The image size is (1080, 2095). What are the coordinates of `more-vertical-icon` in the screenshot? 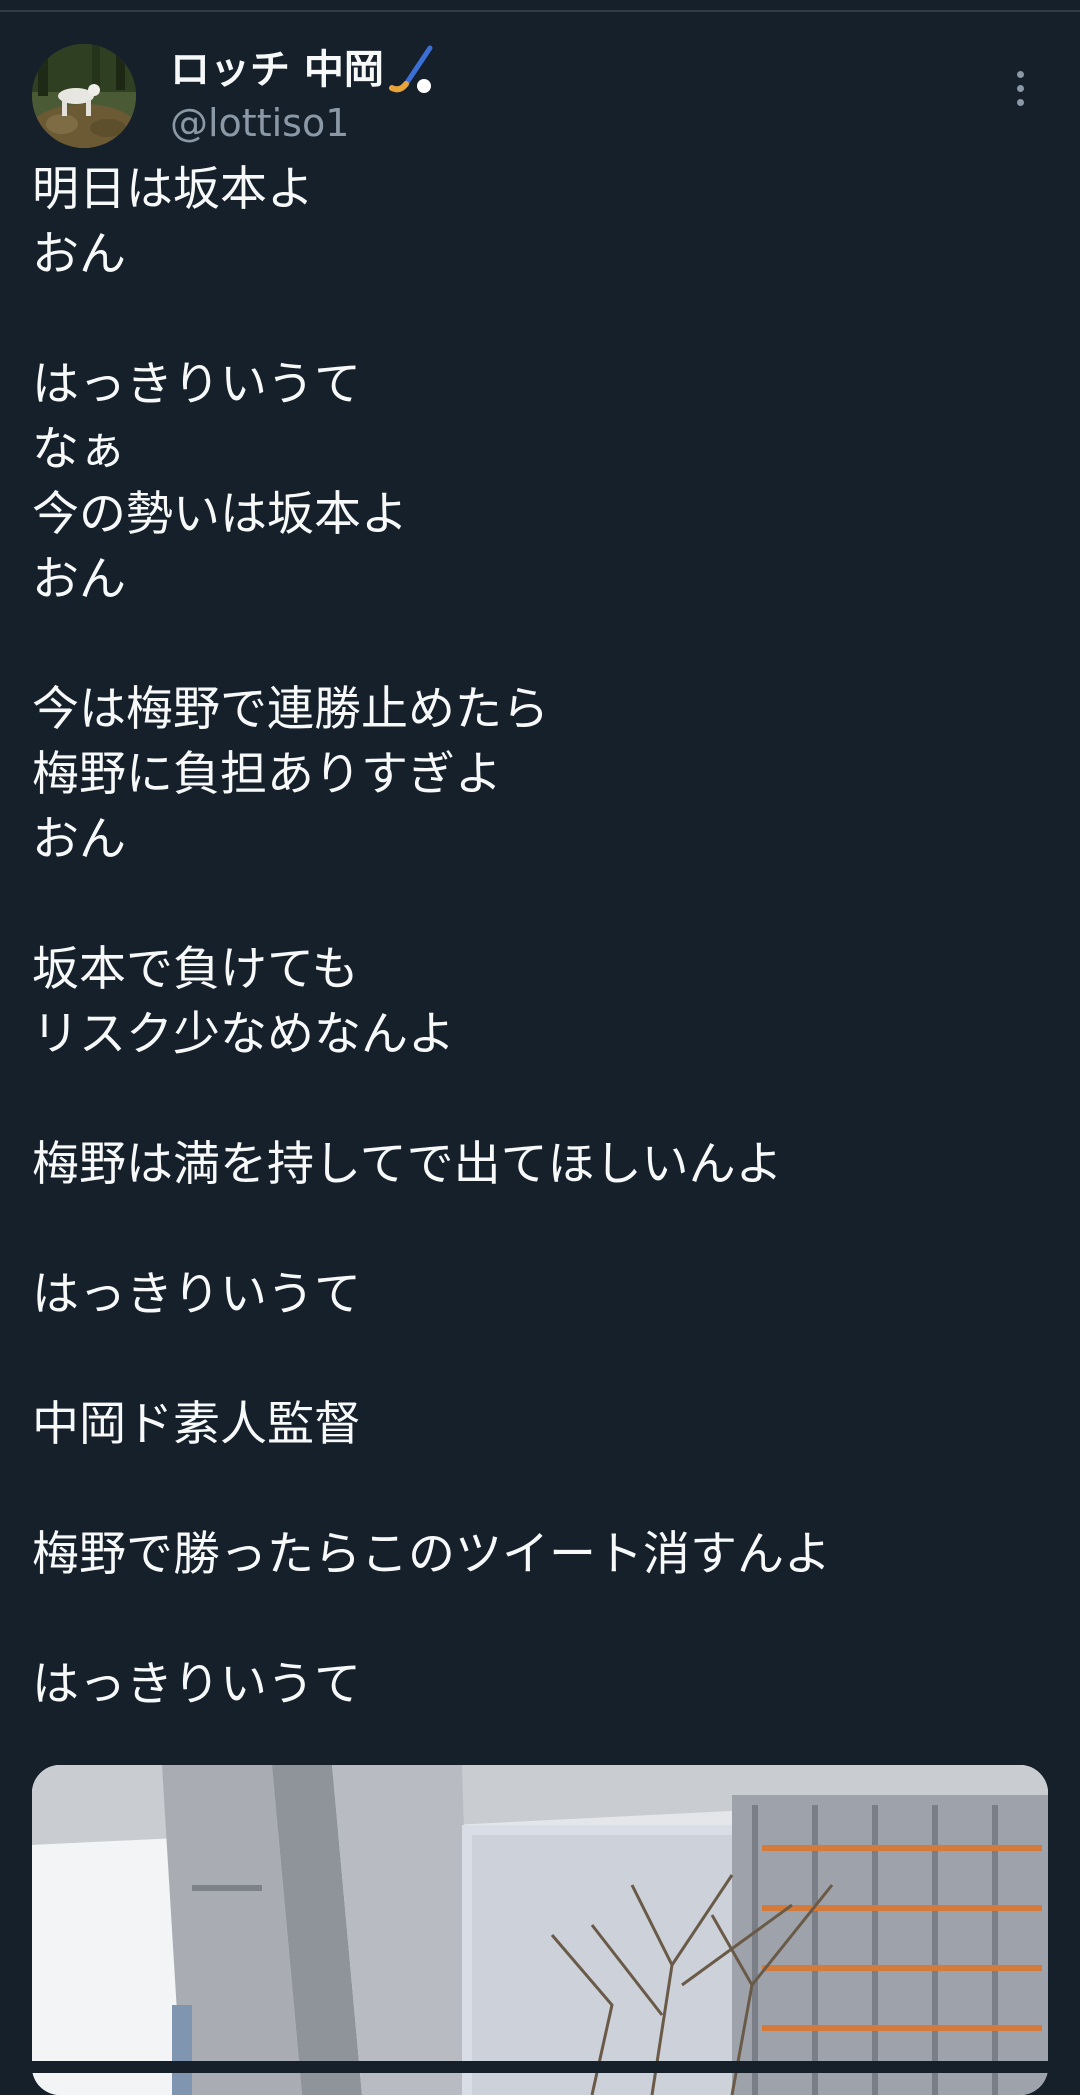 It's located at (1020, 74).